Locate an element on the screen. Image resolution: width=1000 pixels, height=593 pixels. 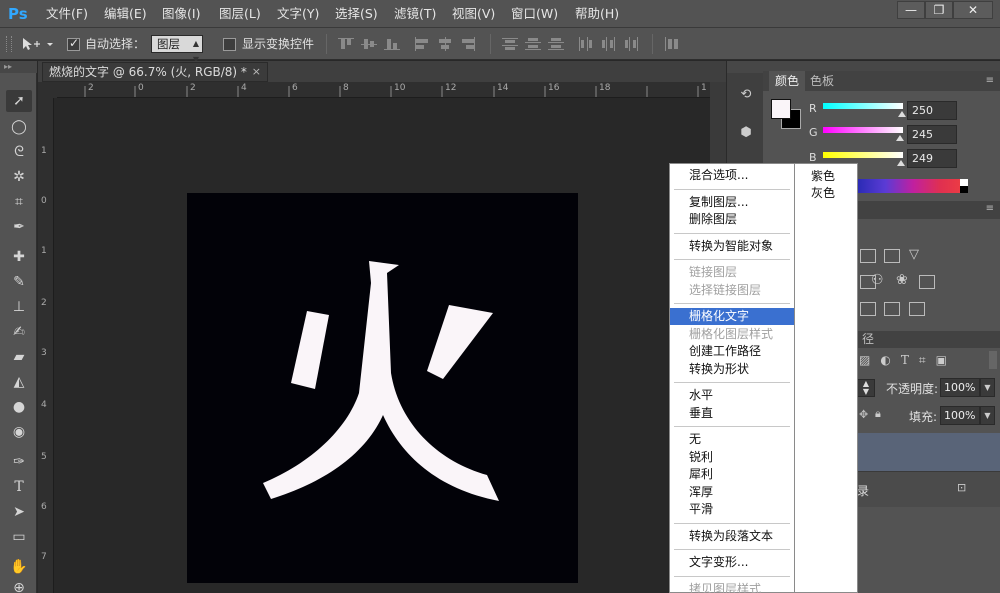
document-tab: 燃烧的文字 @ 66.7% (火, RGB/8) * × is located at coordinates (155, 72).